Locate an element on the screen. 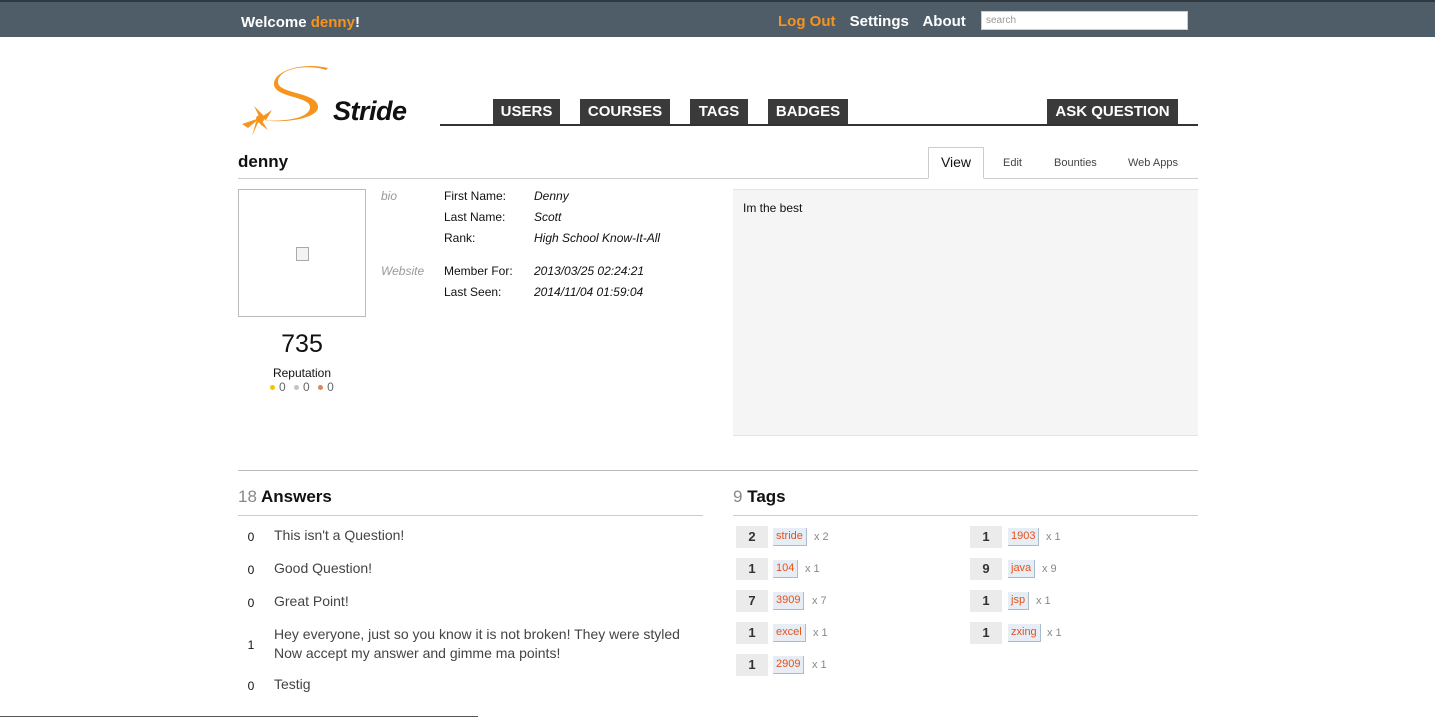  bronze-badge-icon is located at coordinates (321, 388).